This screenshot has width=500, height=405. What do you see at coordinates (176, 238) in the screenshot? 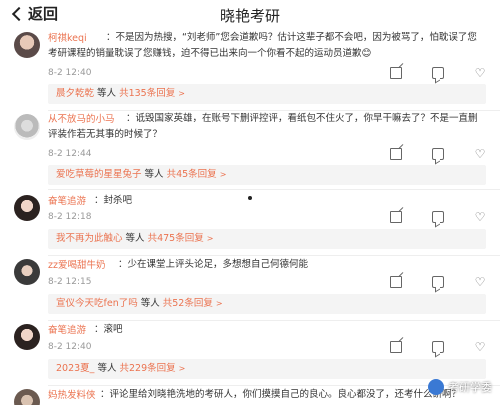
I see `reply-count: 共475条回复` at bounding box center [176, 238].